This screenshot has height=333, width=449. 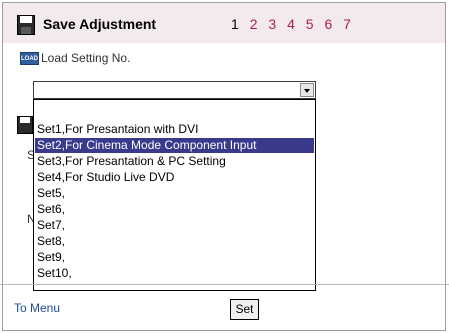 I want to click on load-icon: LOAD, so click(x=29, y=58).